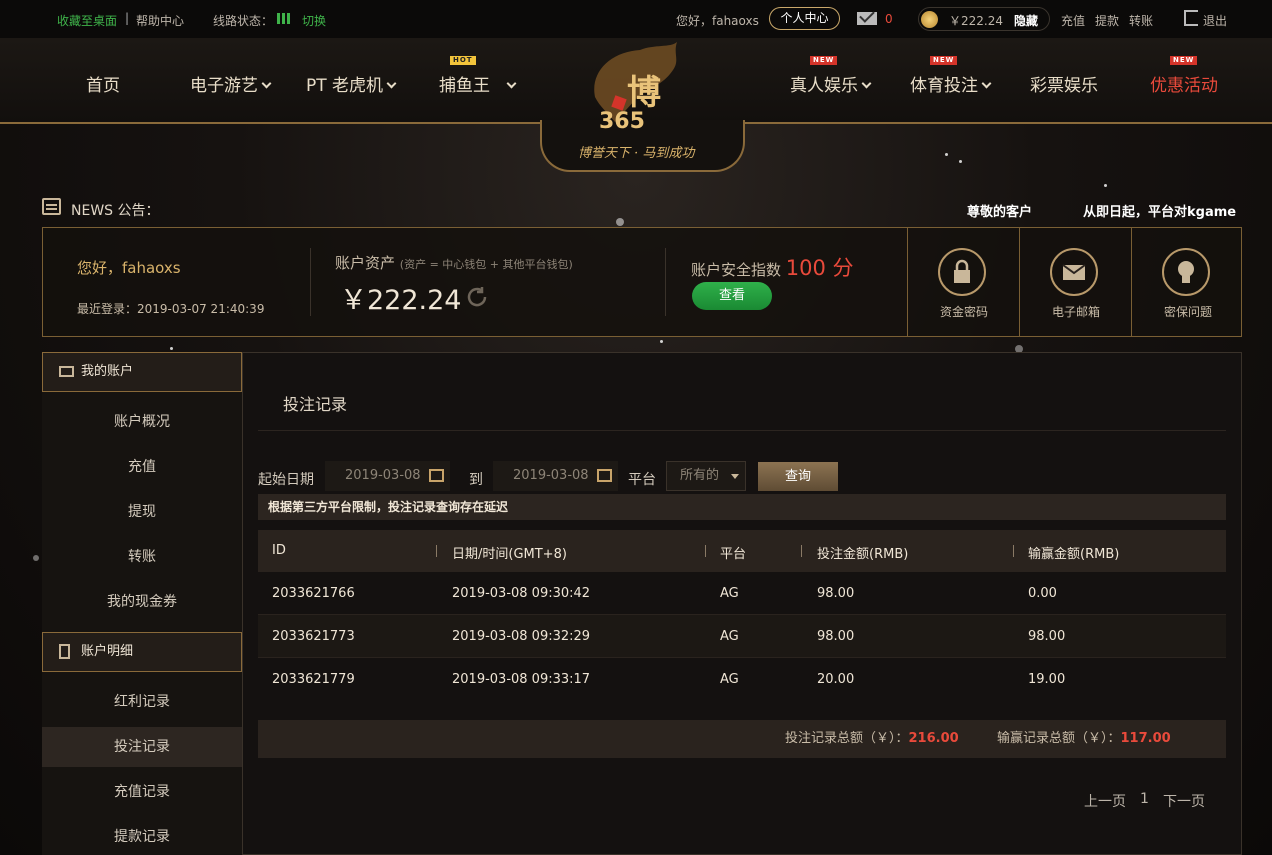 The image size is (1272, 855). What do you see at coordinates (142, 467) in the screenshot?
I see `sidebar-item-deposit: 充值` at bounding box center [142, 467].